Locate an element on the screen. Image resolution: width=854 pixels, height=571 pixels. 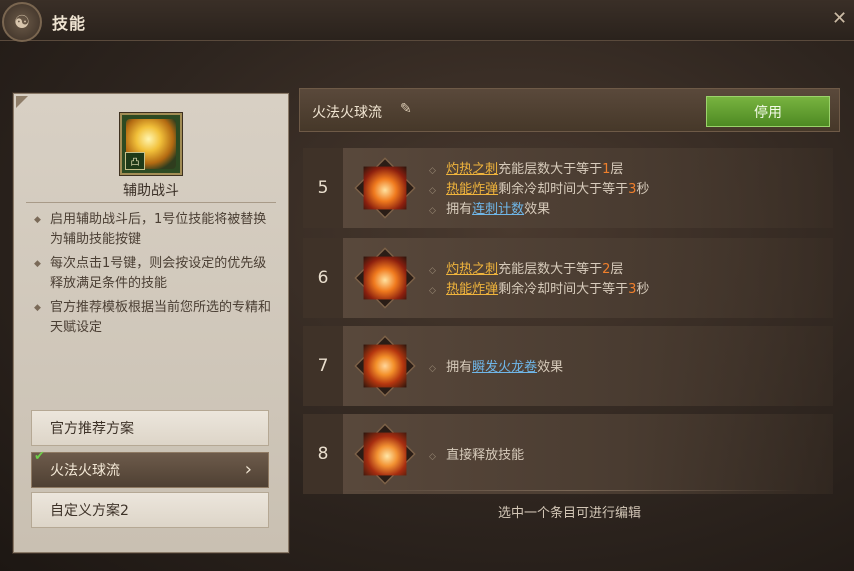
priority-row-7: 7 拥有瞬发火龙卷效果 is located at coordinates (568, 366).